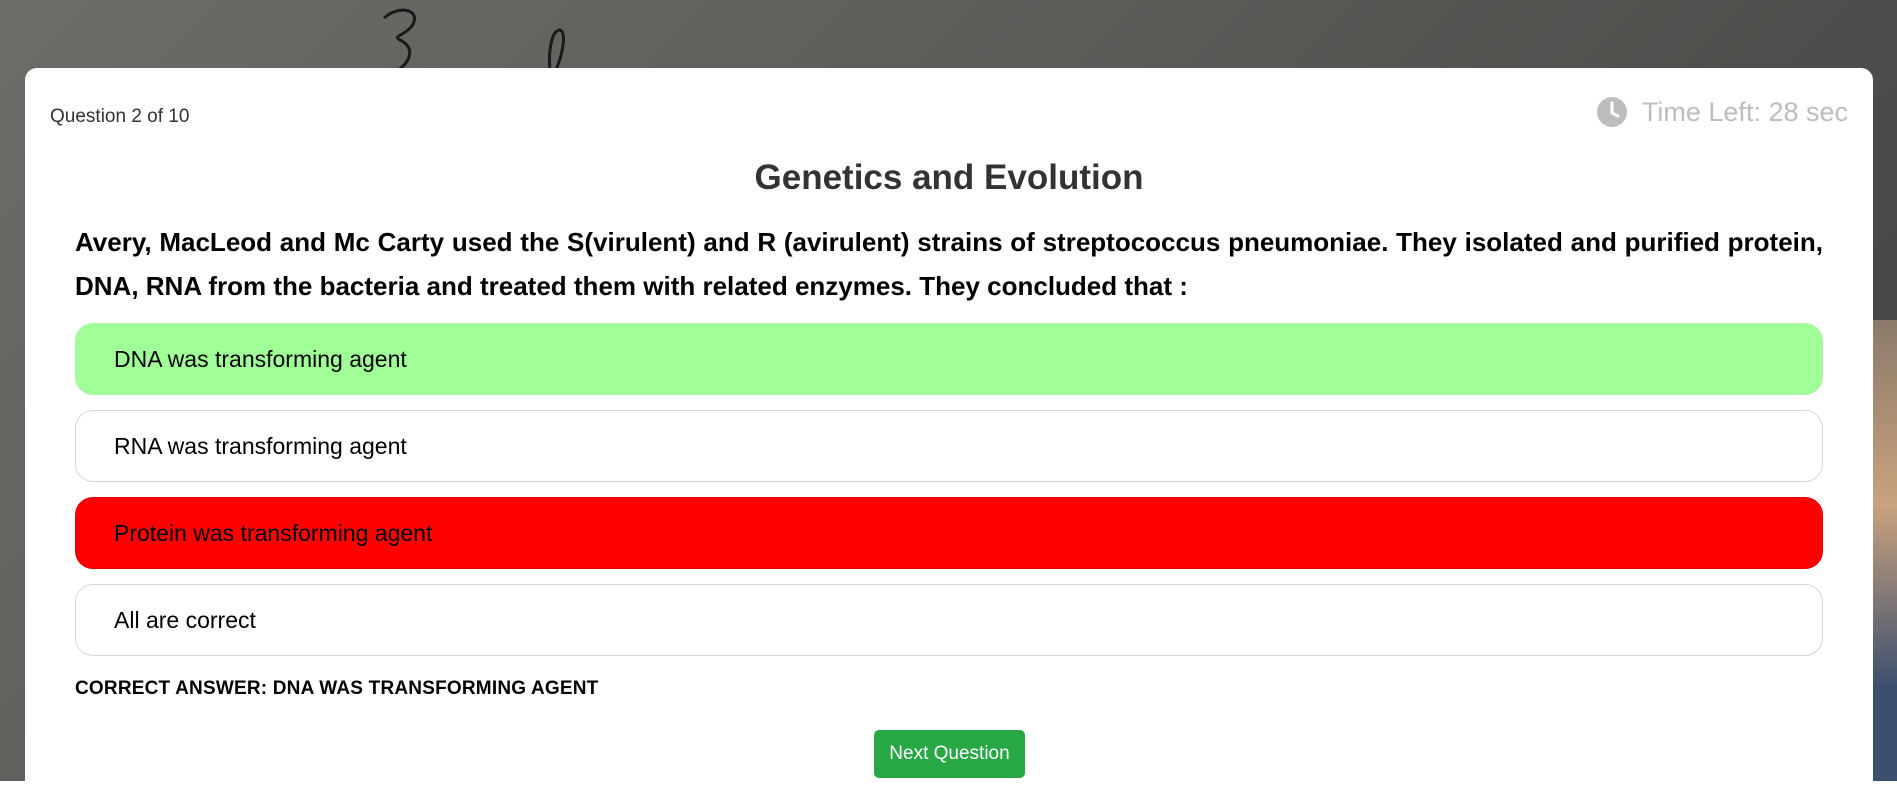 The height and width of the screenshot is (808, 1897). What do you see at coordinates (273, 532) in the screenshot?
I see `option-label: Protein was transforming agent` at bounding box center [273, 532].